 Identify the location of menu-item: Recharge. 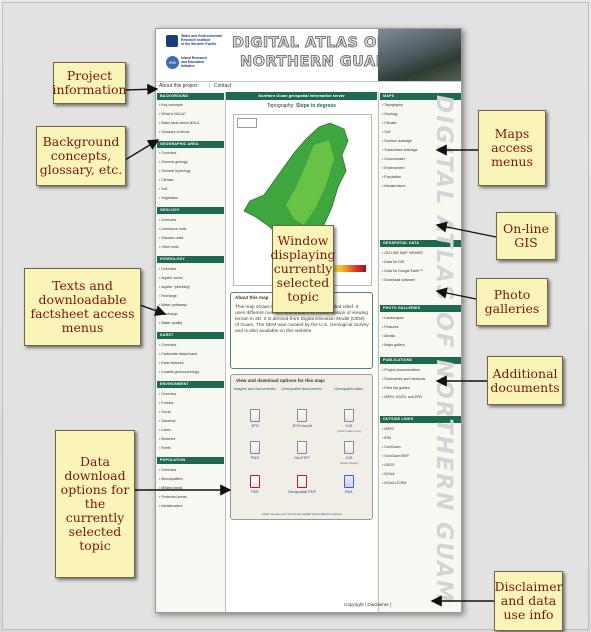
(168, 296).